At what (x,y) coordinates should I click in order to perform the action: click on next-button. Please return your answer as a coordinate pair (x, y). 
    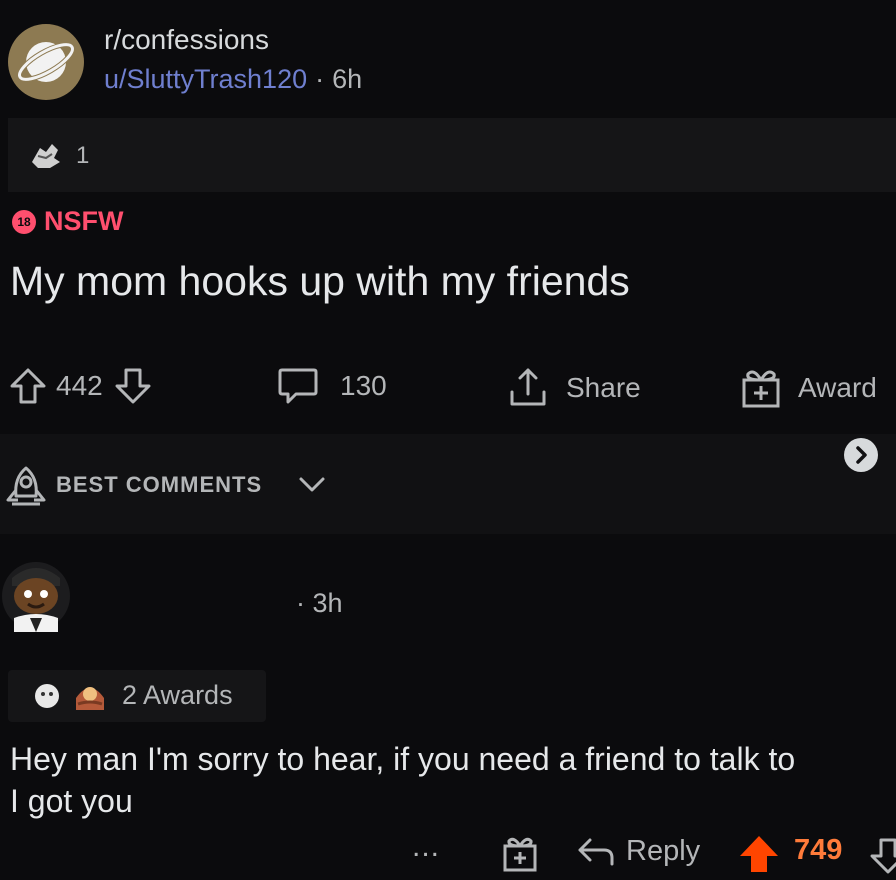
    Looking at the image, I should click on (861, 455).